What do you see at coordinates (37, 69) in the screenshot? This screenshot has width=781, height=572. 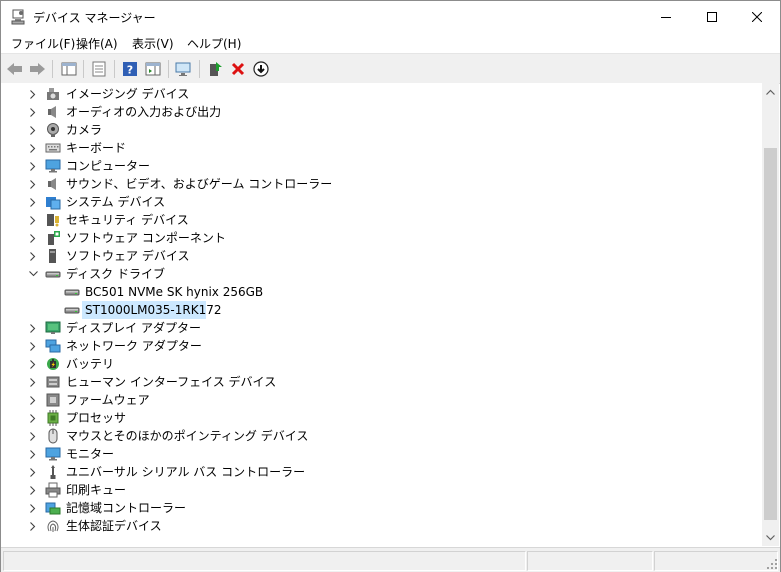 I see `forward-button` at bounding box center [37, 69].